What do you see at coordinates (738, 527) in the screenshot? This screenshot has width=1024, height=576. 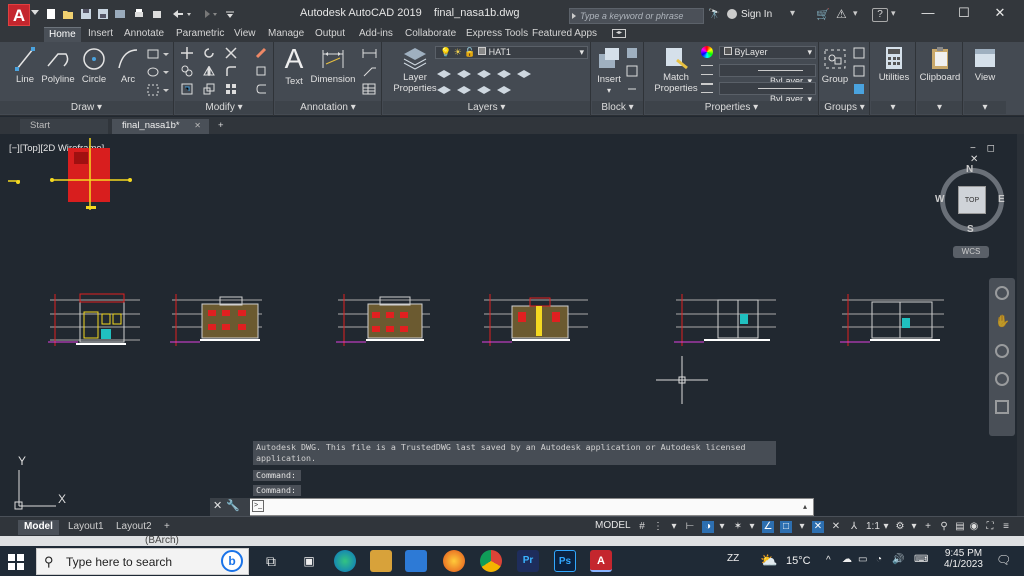 I see `polar-tracking-icon: ✶` at bounding box center [738, 527].